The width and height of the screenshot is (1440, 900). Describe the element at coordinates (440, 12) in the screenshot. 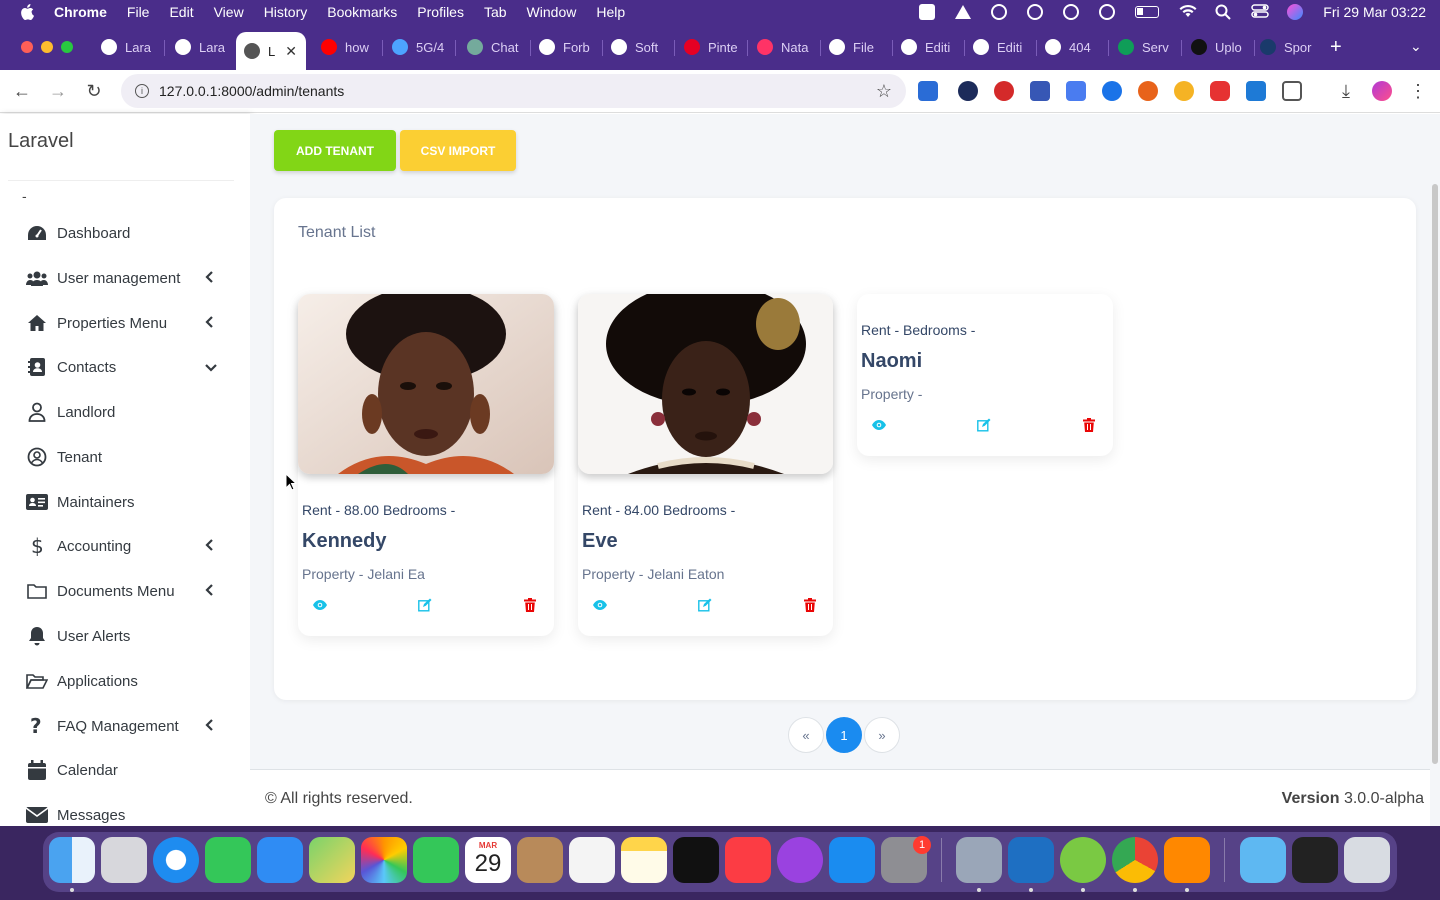

I see `menu-profiles: Profiles` at that location.